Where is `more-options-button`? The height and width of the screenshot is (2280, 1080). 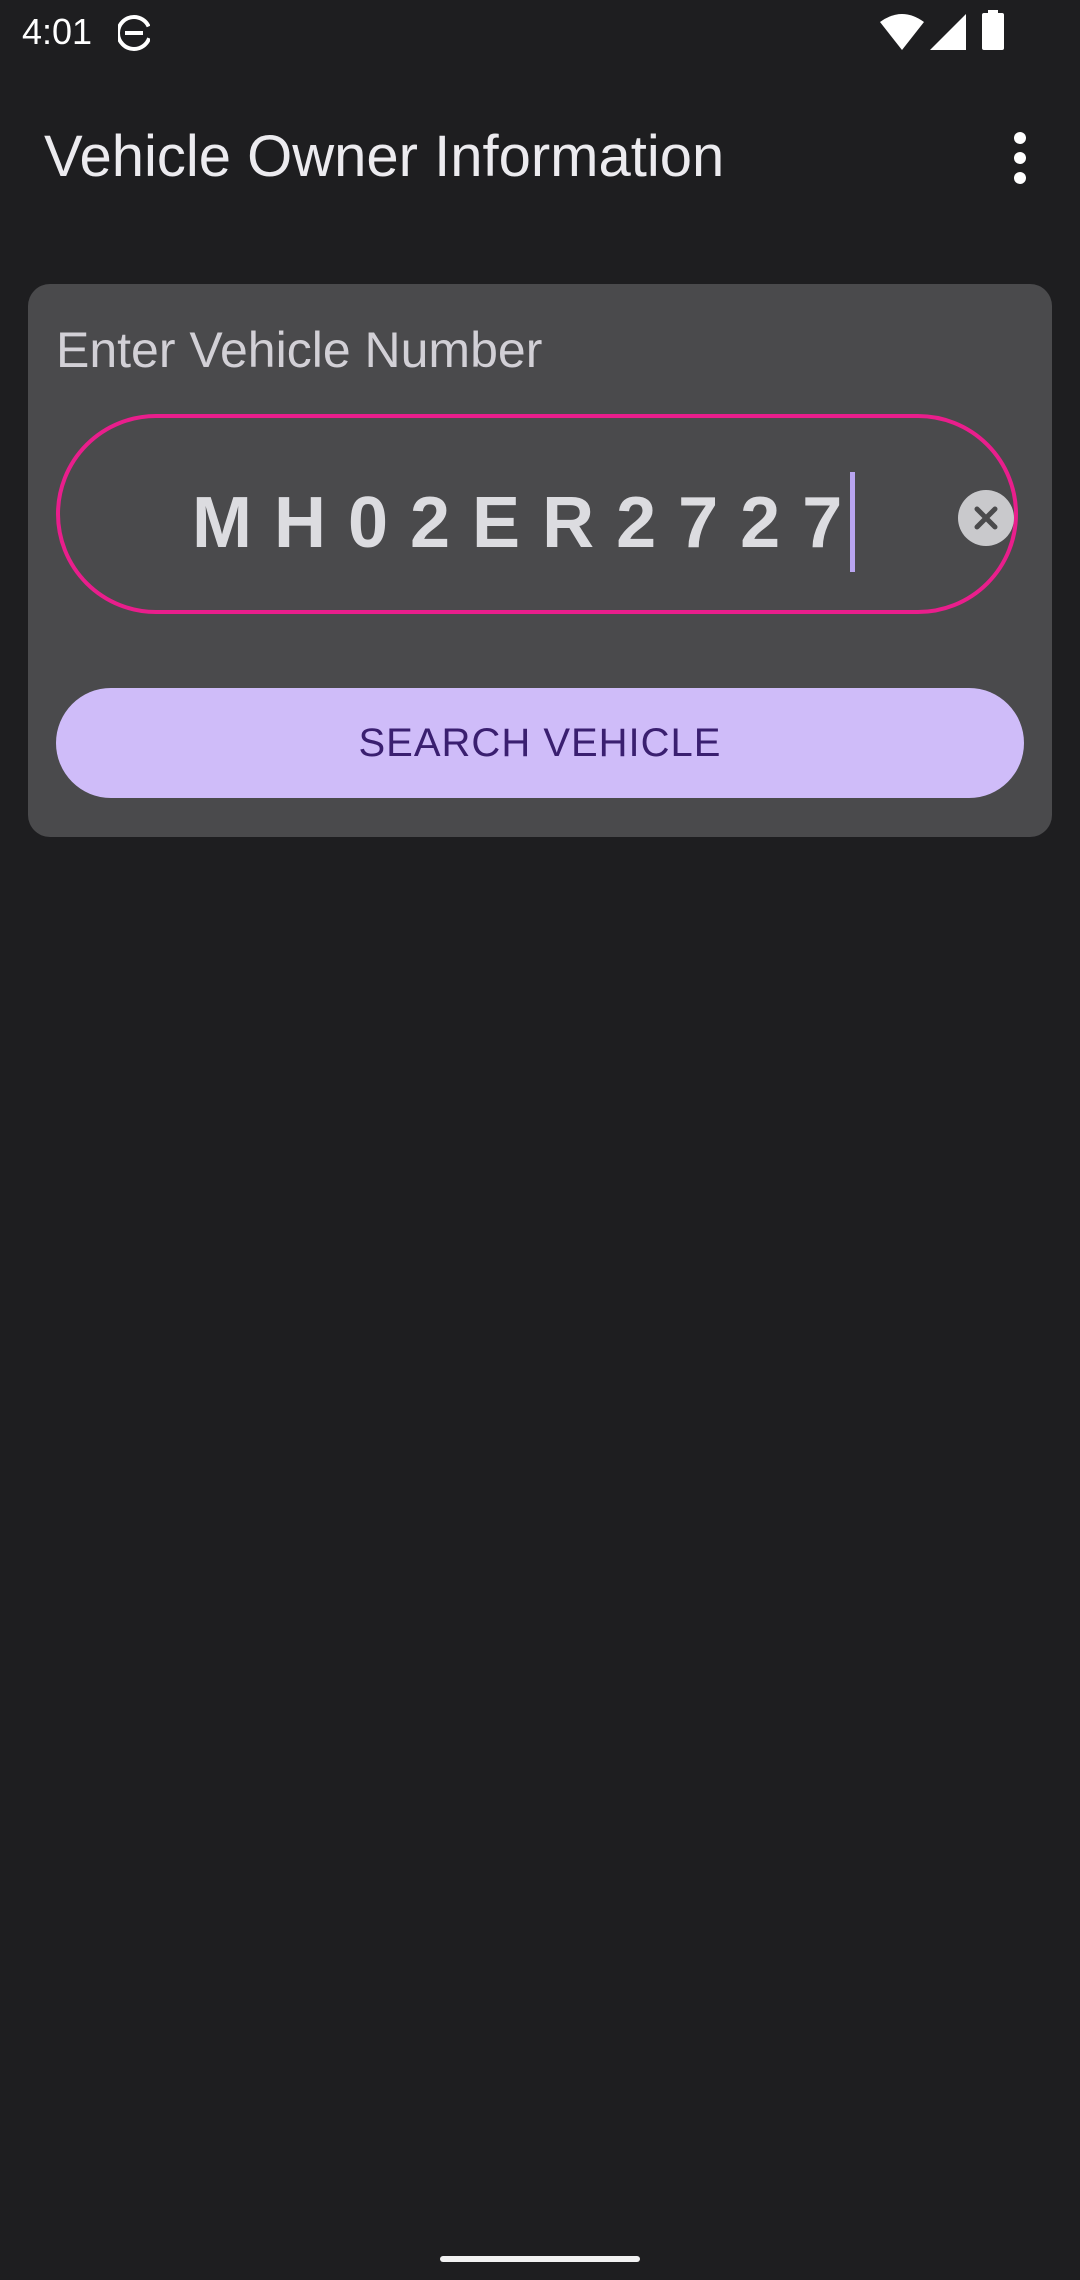 more-options-button is located at coordinates (1020, 158).